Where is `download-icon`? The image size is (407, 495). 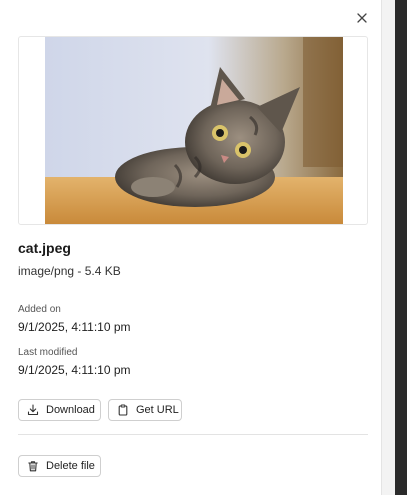
download-icon is located at coordinates (33, 410).